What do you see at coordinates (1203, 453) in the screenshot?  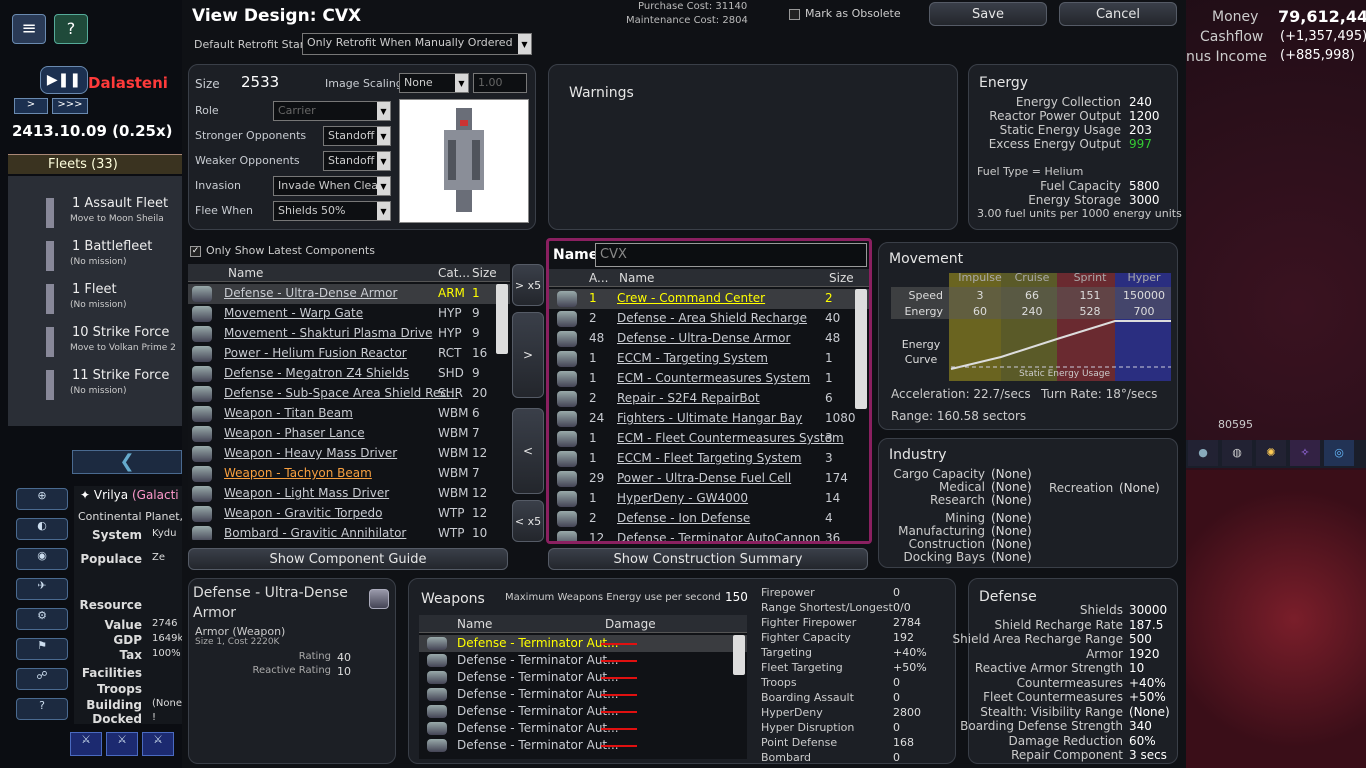 I see `filter-icon-1: ●` at bounding box center [1203, 453].